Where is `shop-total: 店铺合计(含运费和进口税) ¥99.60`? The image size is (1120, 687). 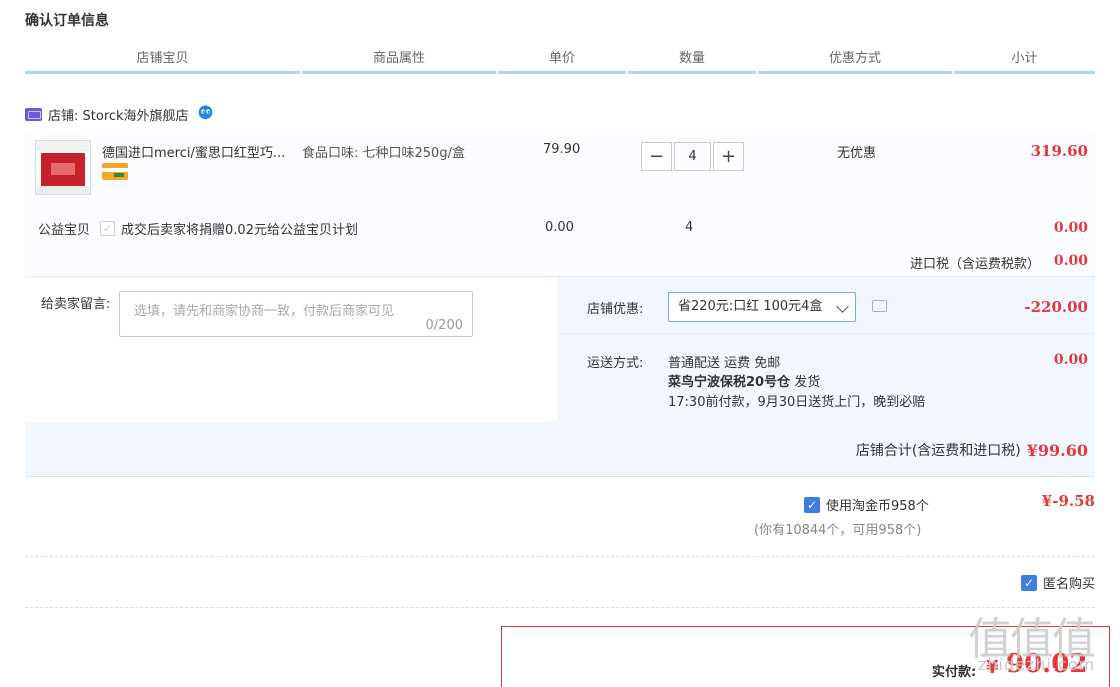
shop-total: 店铺合计(含运费和进口税) ¥99.60 is located at coordinates (972, 450).